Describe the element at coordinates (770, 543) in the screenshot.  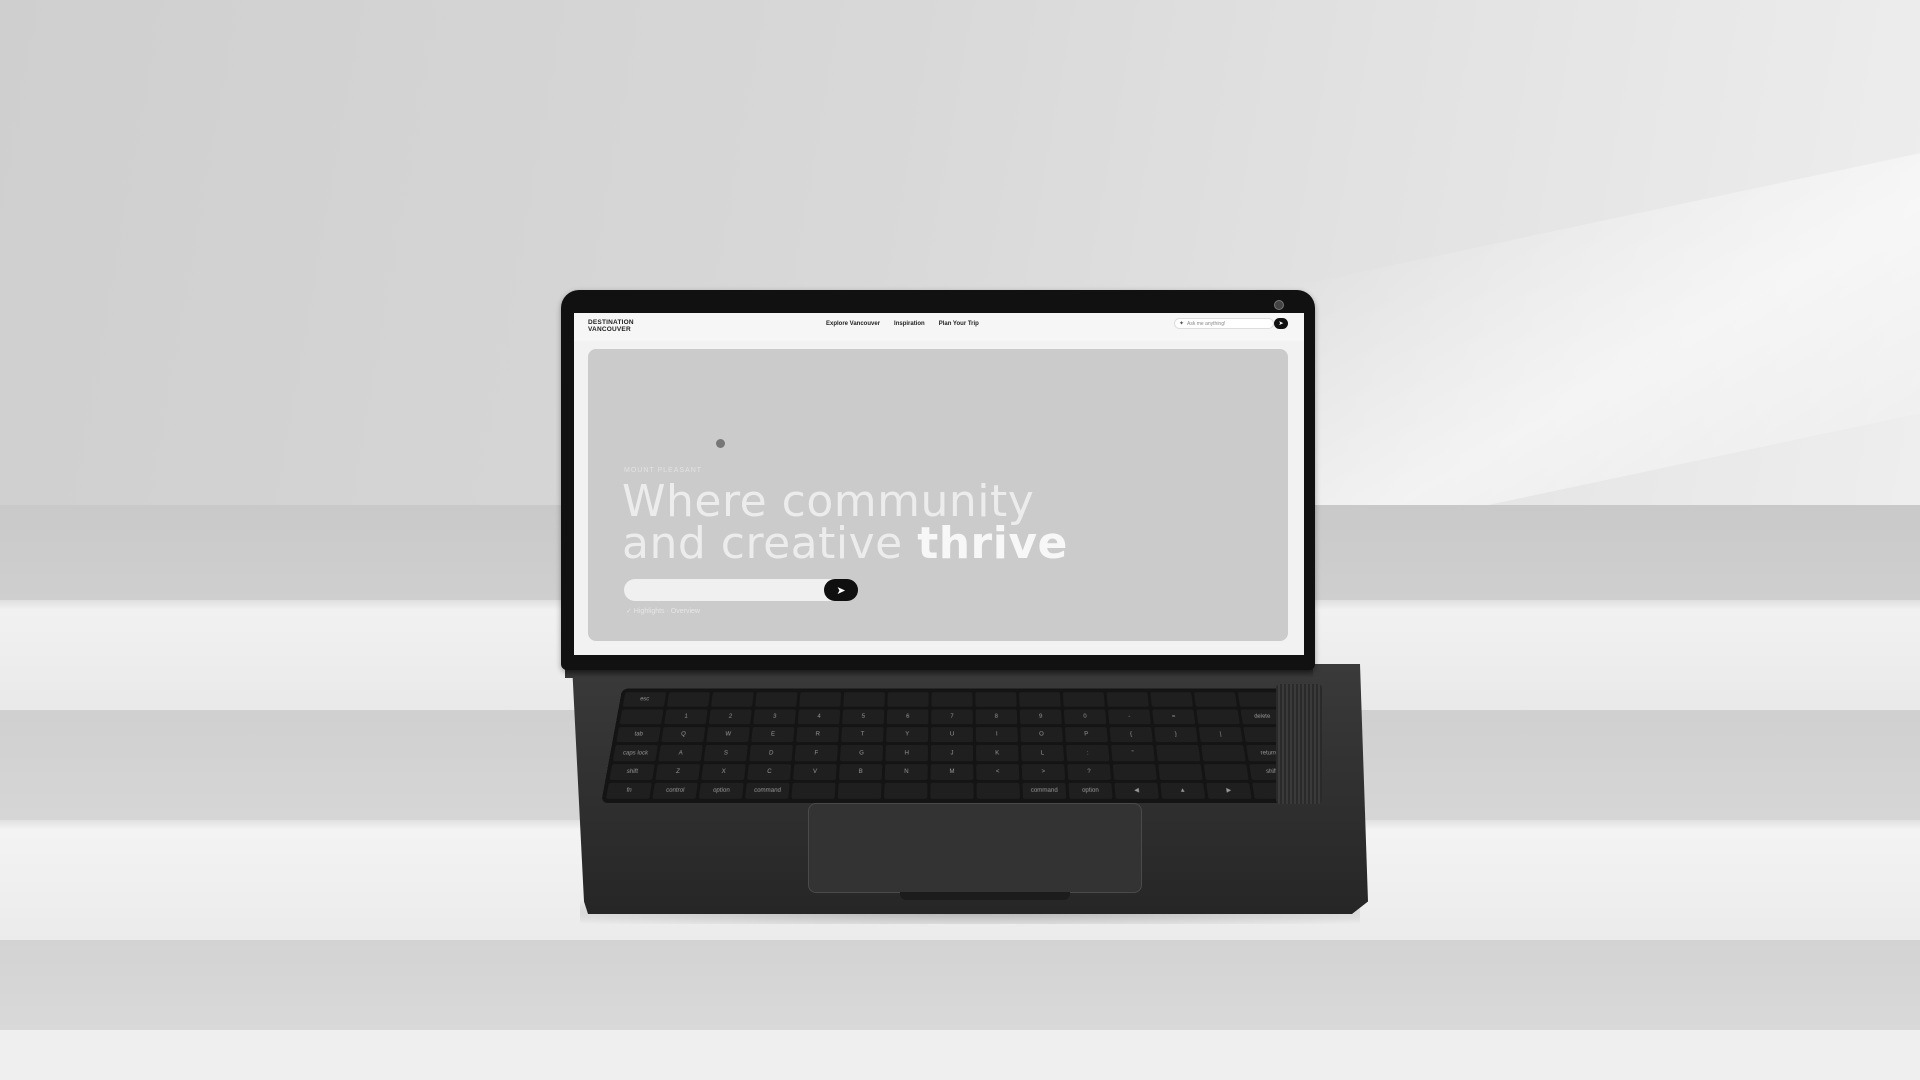
I see `hero-title-line2: and creative` at that location.